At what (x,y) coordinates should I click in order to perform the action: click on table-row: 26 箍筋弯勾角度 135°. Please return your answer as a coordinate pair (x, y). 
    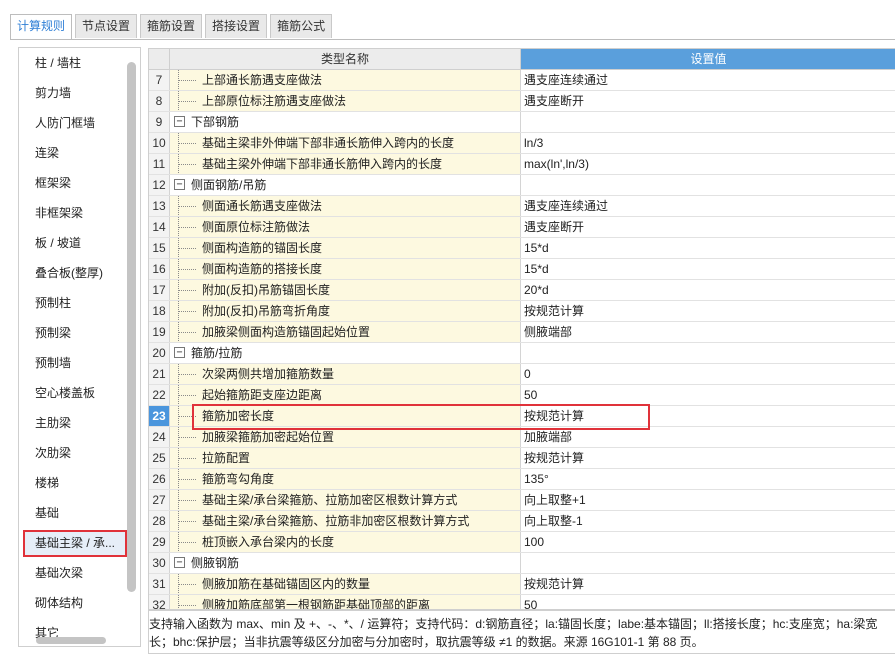
    Looking at the image, I should click on (522, 479).